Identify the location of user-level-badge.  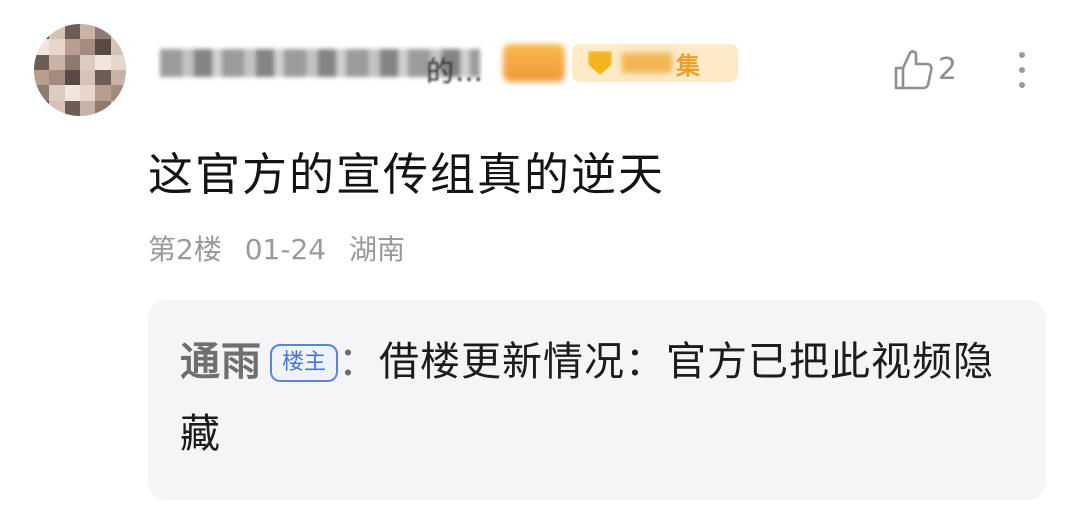
(534, 63).